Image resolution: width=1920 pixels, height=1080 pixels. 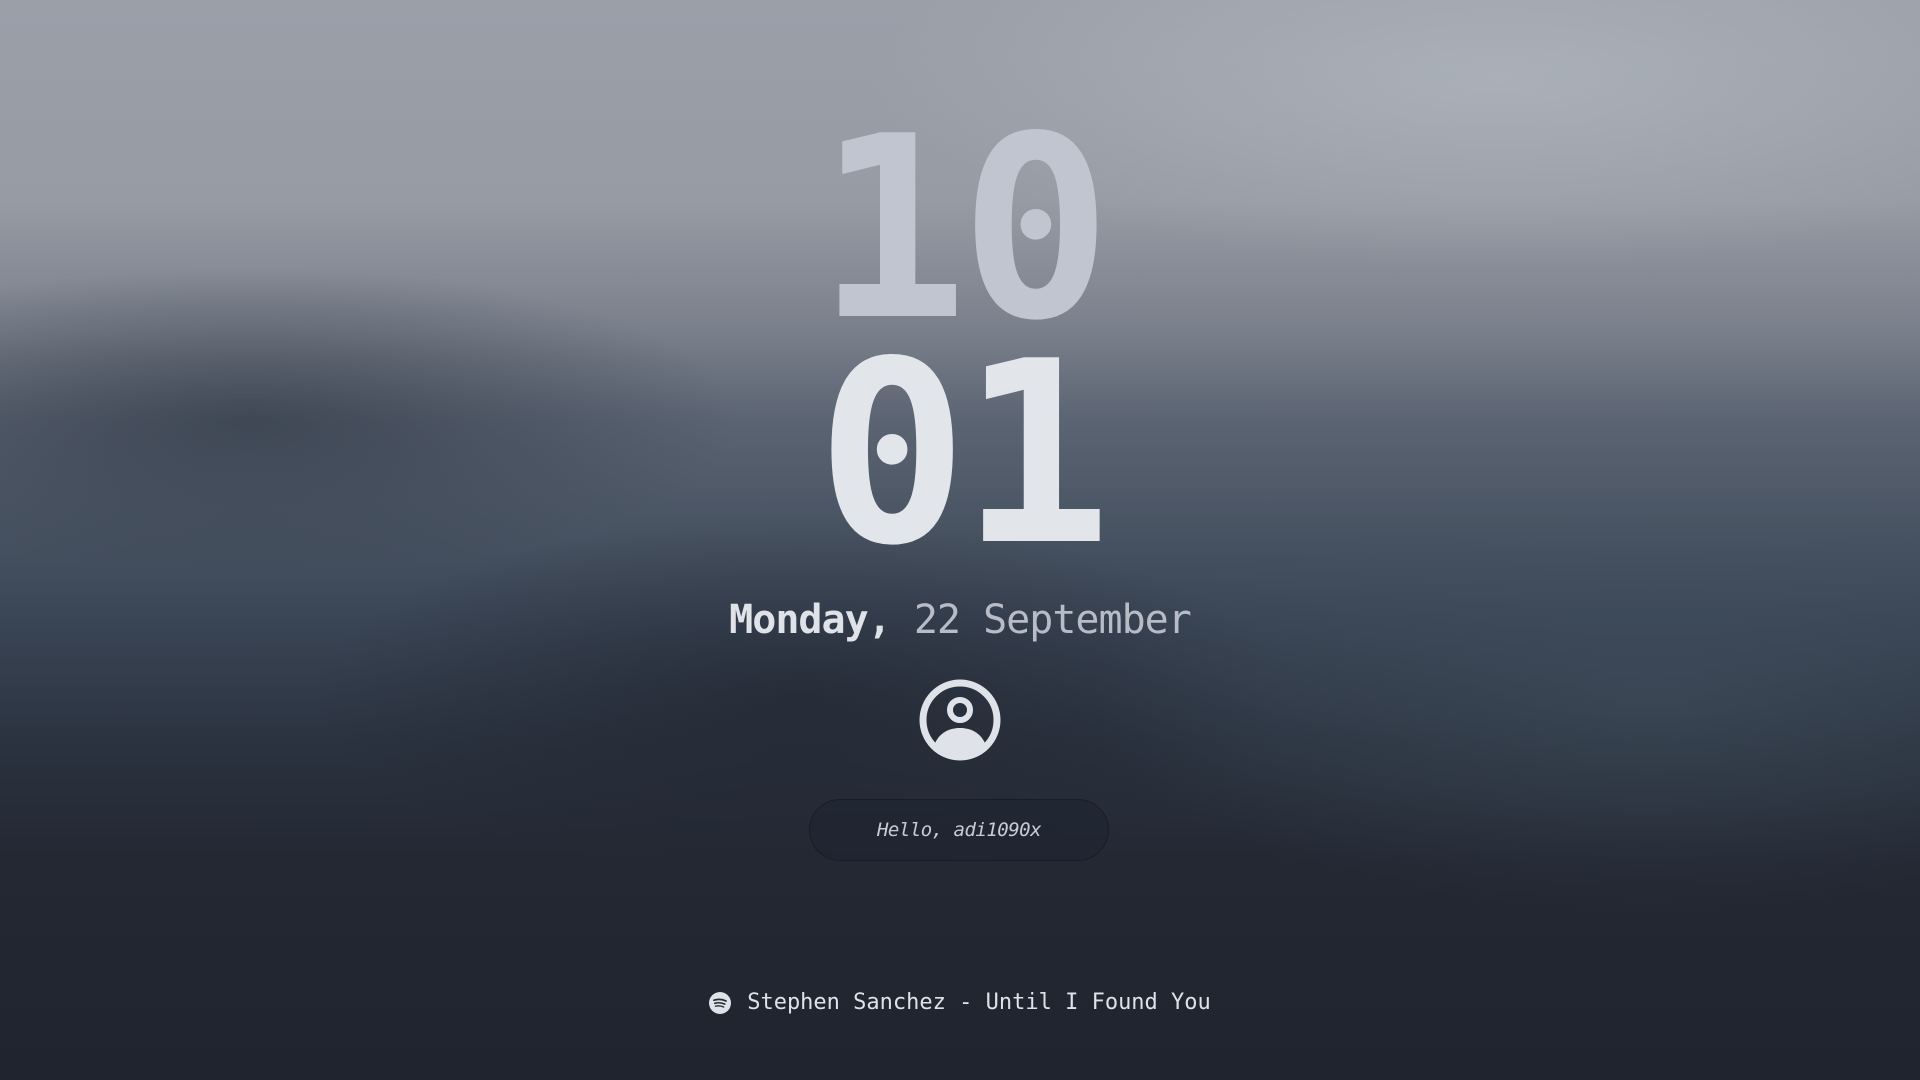 I want to click on user-avatar, so click(x=960, y=720).